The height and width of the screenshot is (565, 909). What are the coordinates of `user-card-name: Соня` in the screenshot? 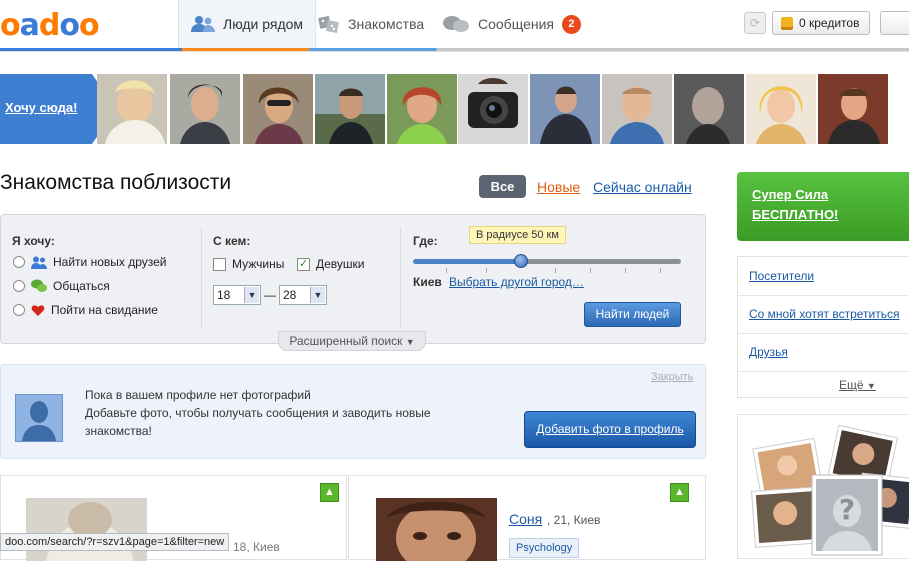 It's located at (525, 519).